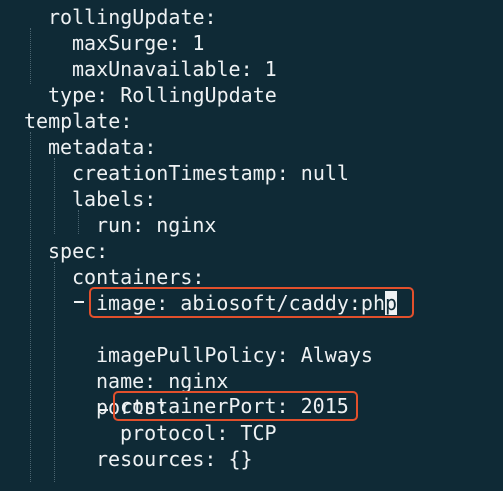 The width and height of the screenshot is (503, 491). I want to click on code-line: rollingUpdate:, so click(132, 17).